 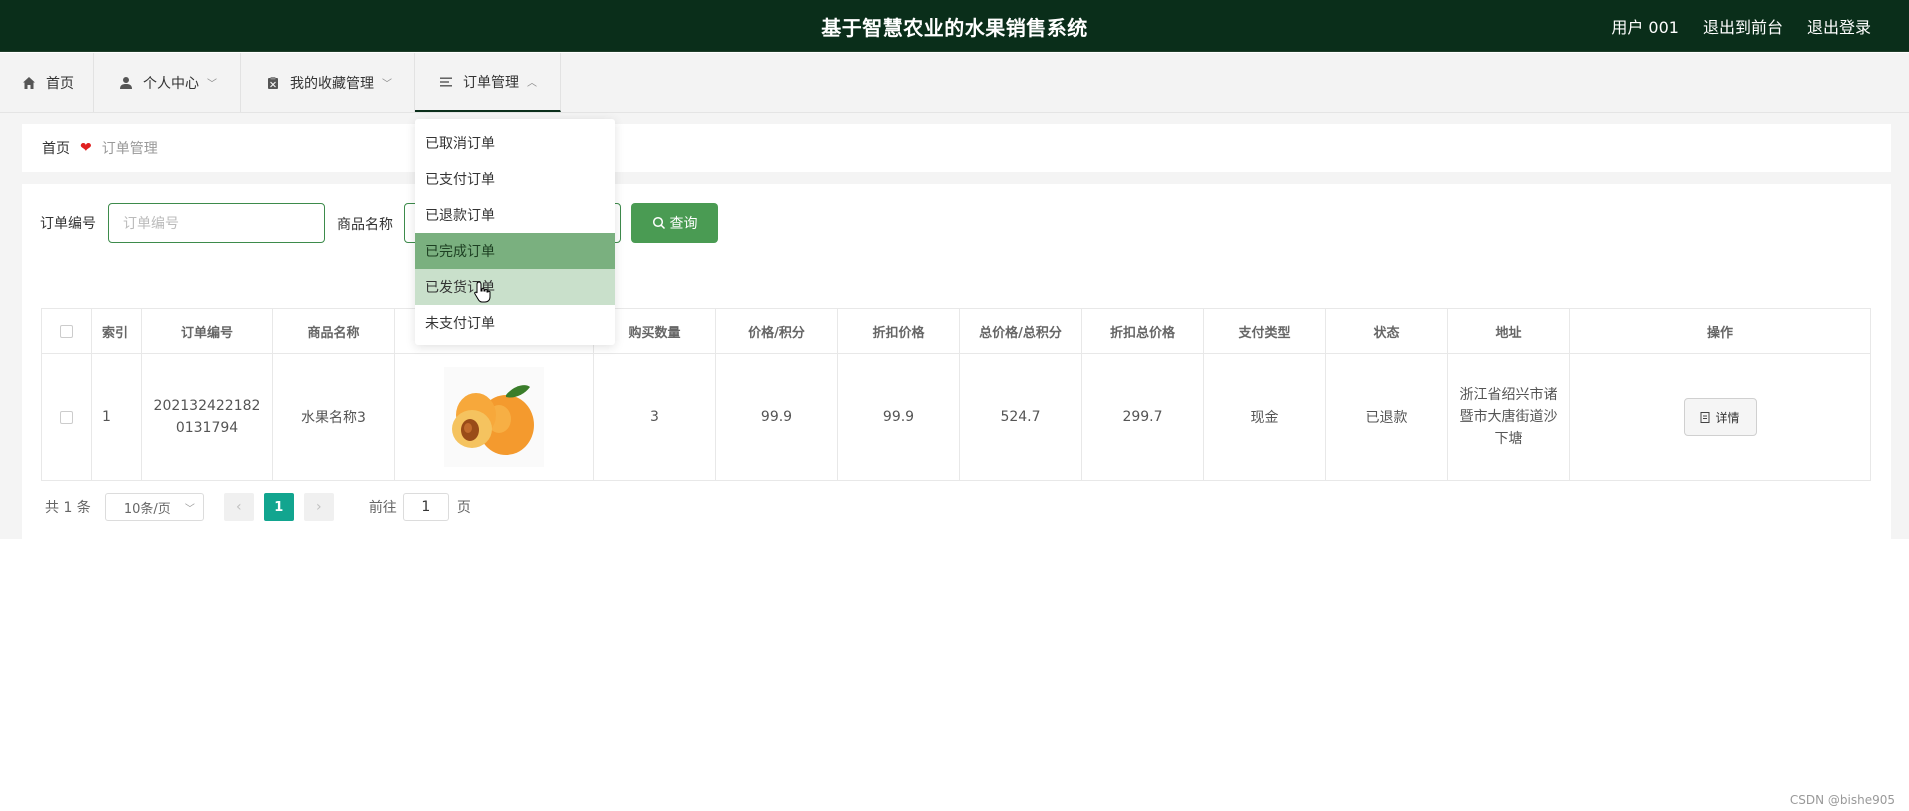 I want to click on page-suffix: 页, so click(x=463, y=508).